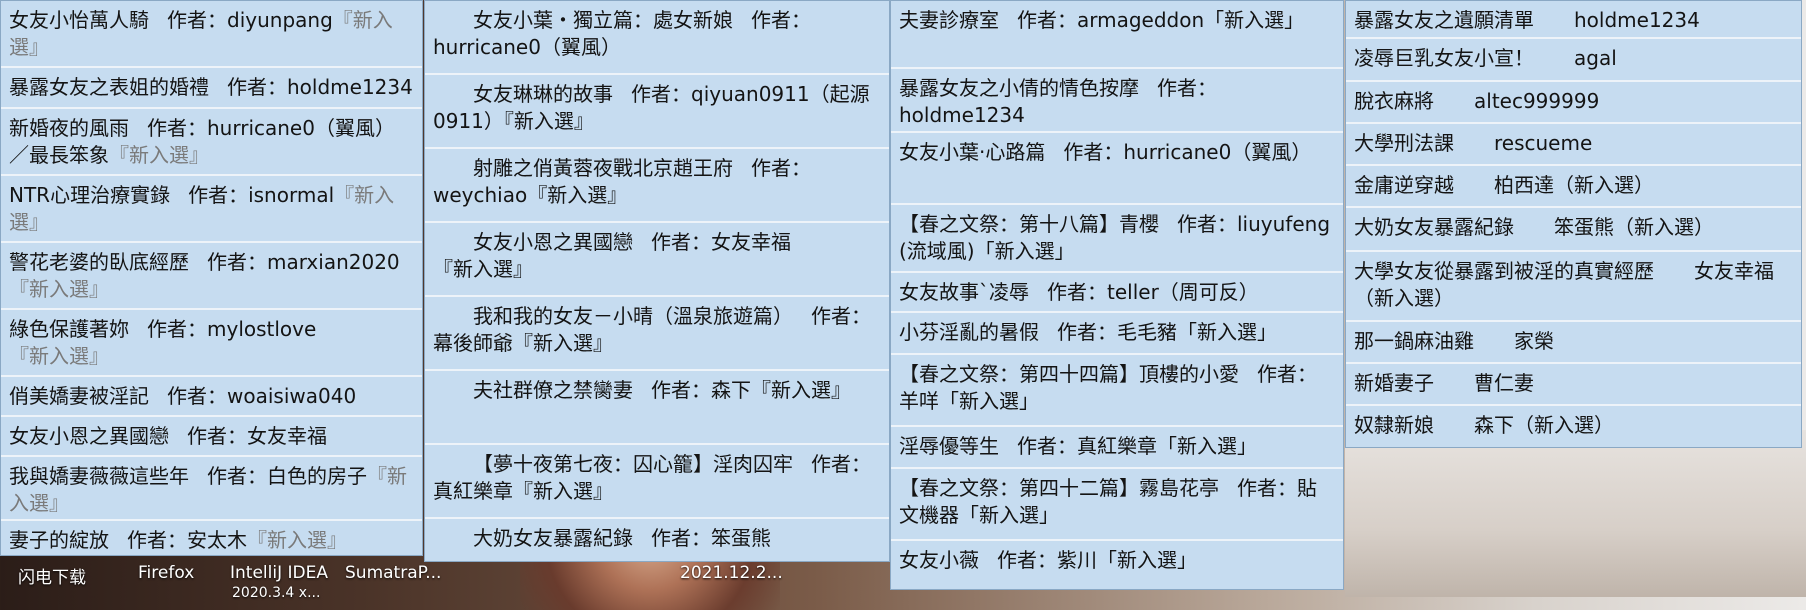  I want to click on list-item: 【夢十夜第七夜：囚心籠】淫肉囚牢 作者： 真紅樂章『新入選』, so click(657, 482).